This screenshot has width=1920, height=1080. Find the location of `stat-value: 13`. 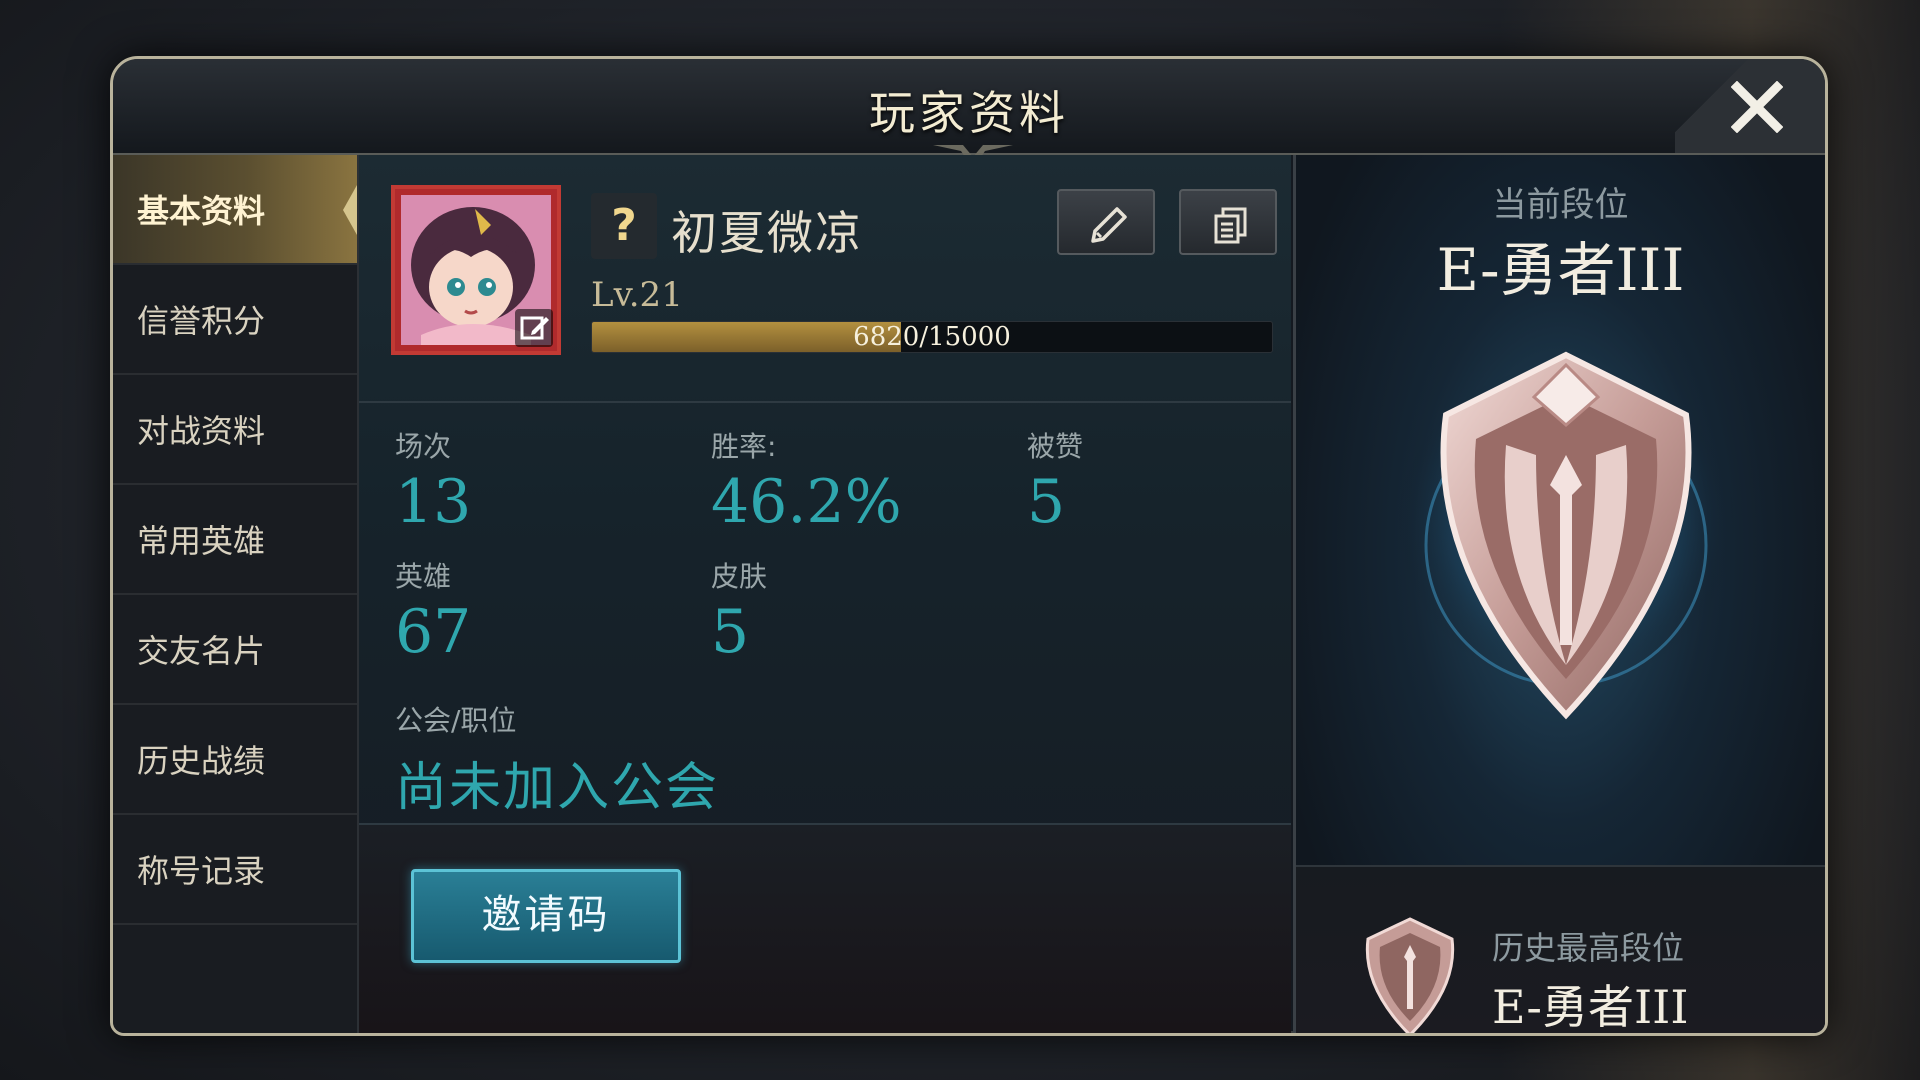

stat-value: 13 is located at coordinates (433, 502).